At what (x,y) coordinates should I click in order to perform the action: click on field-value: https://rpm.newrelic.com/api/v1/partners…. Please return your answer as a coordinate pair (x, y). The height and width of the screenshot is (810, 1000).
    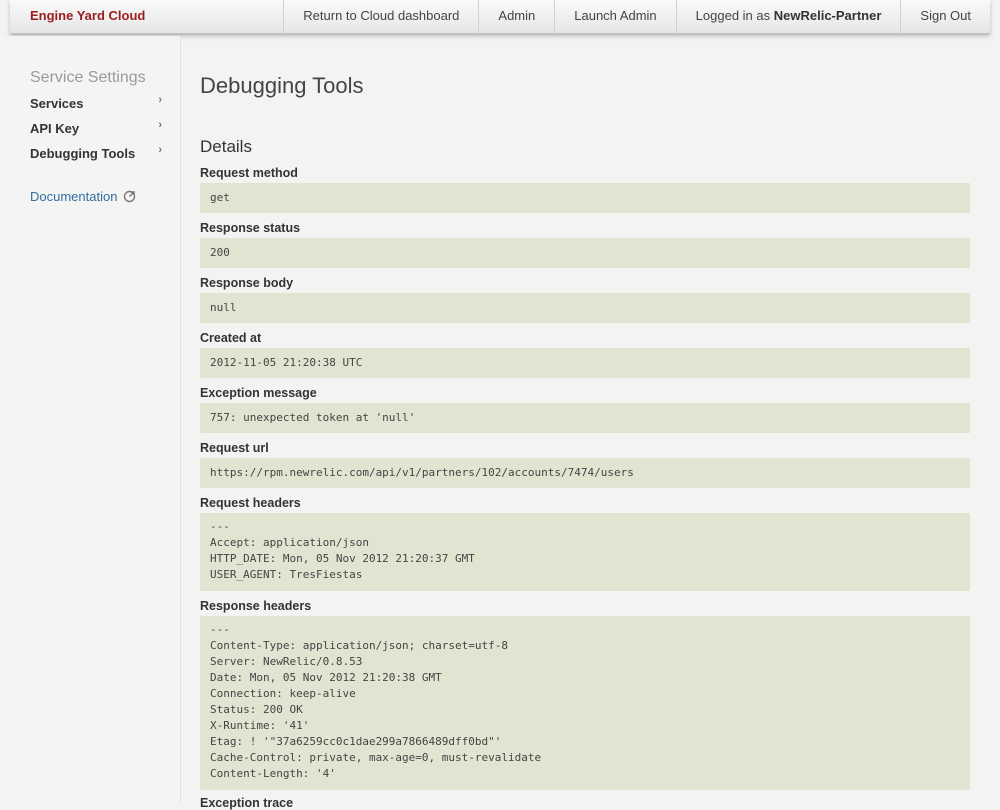
    Looking at the image, I should click on (585, 473).